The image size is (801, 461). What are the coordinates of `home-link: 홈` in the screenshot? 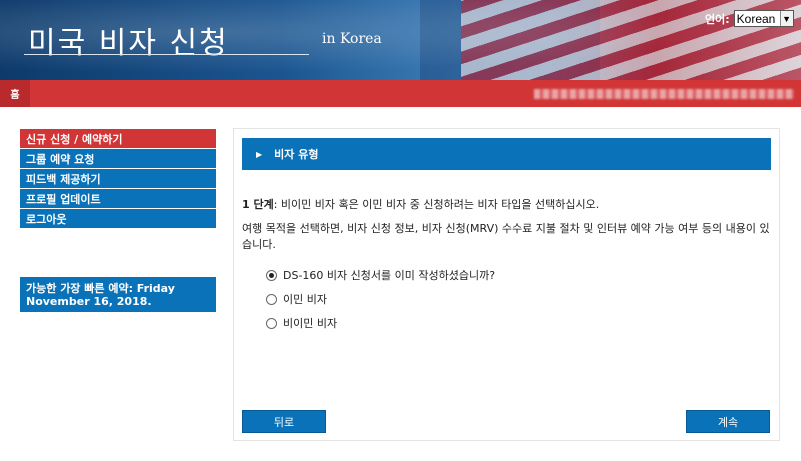 It's located at (15, 93).